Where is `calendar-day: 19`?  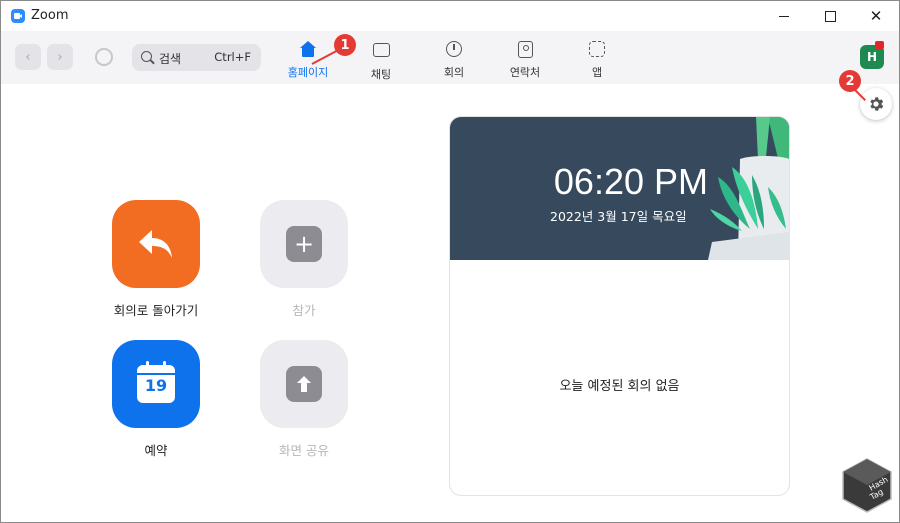
calendar-day: 19 is located at coordinates (156, 385).